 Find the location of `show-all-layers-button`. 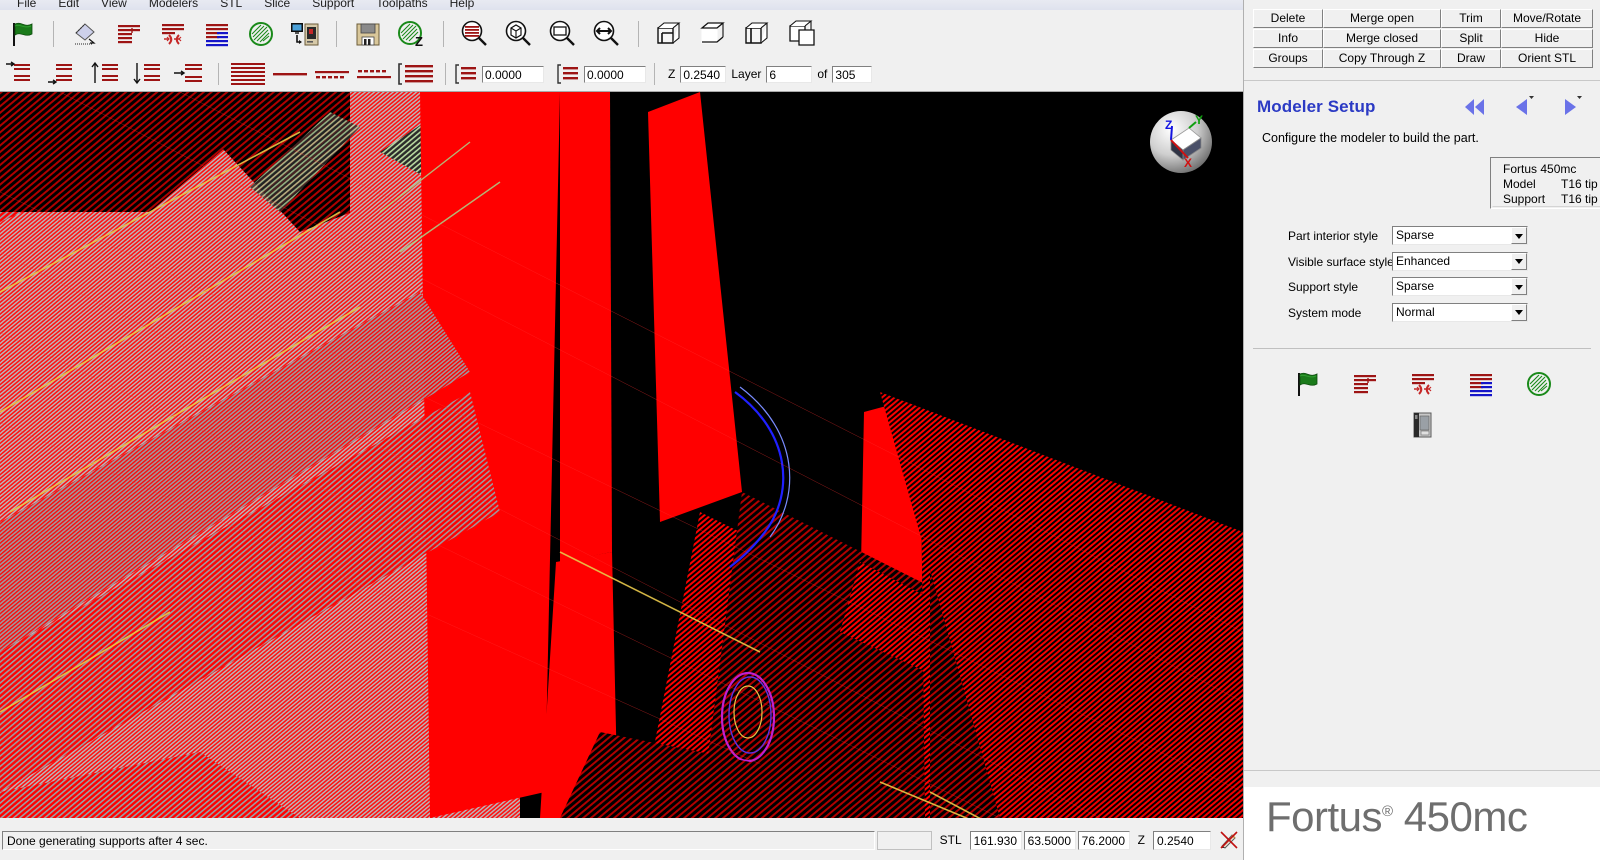

show-all-layers-button is located at coordinates (248, 74).